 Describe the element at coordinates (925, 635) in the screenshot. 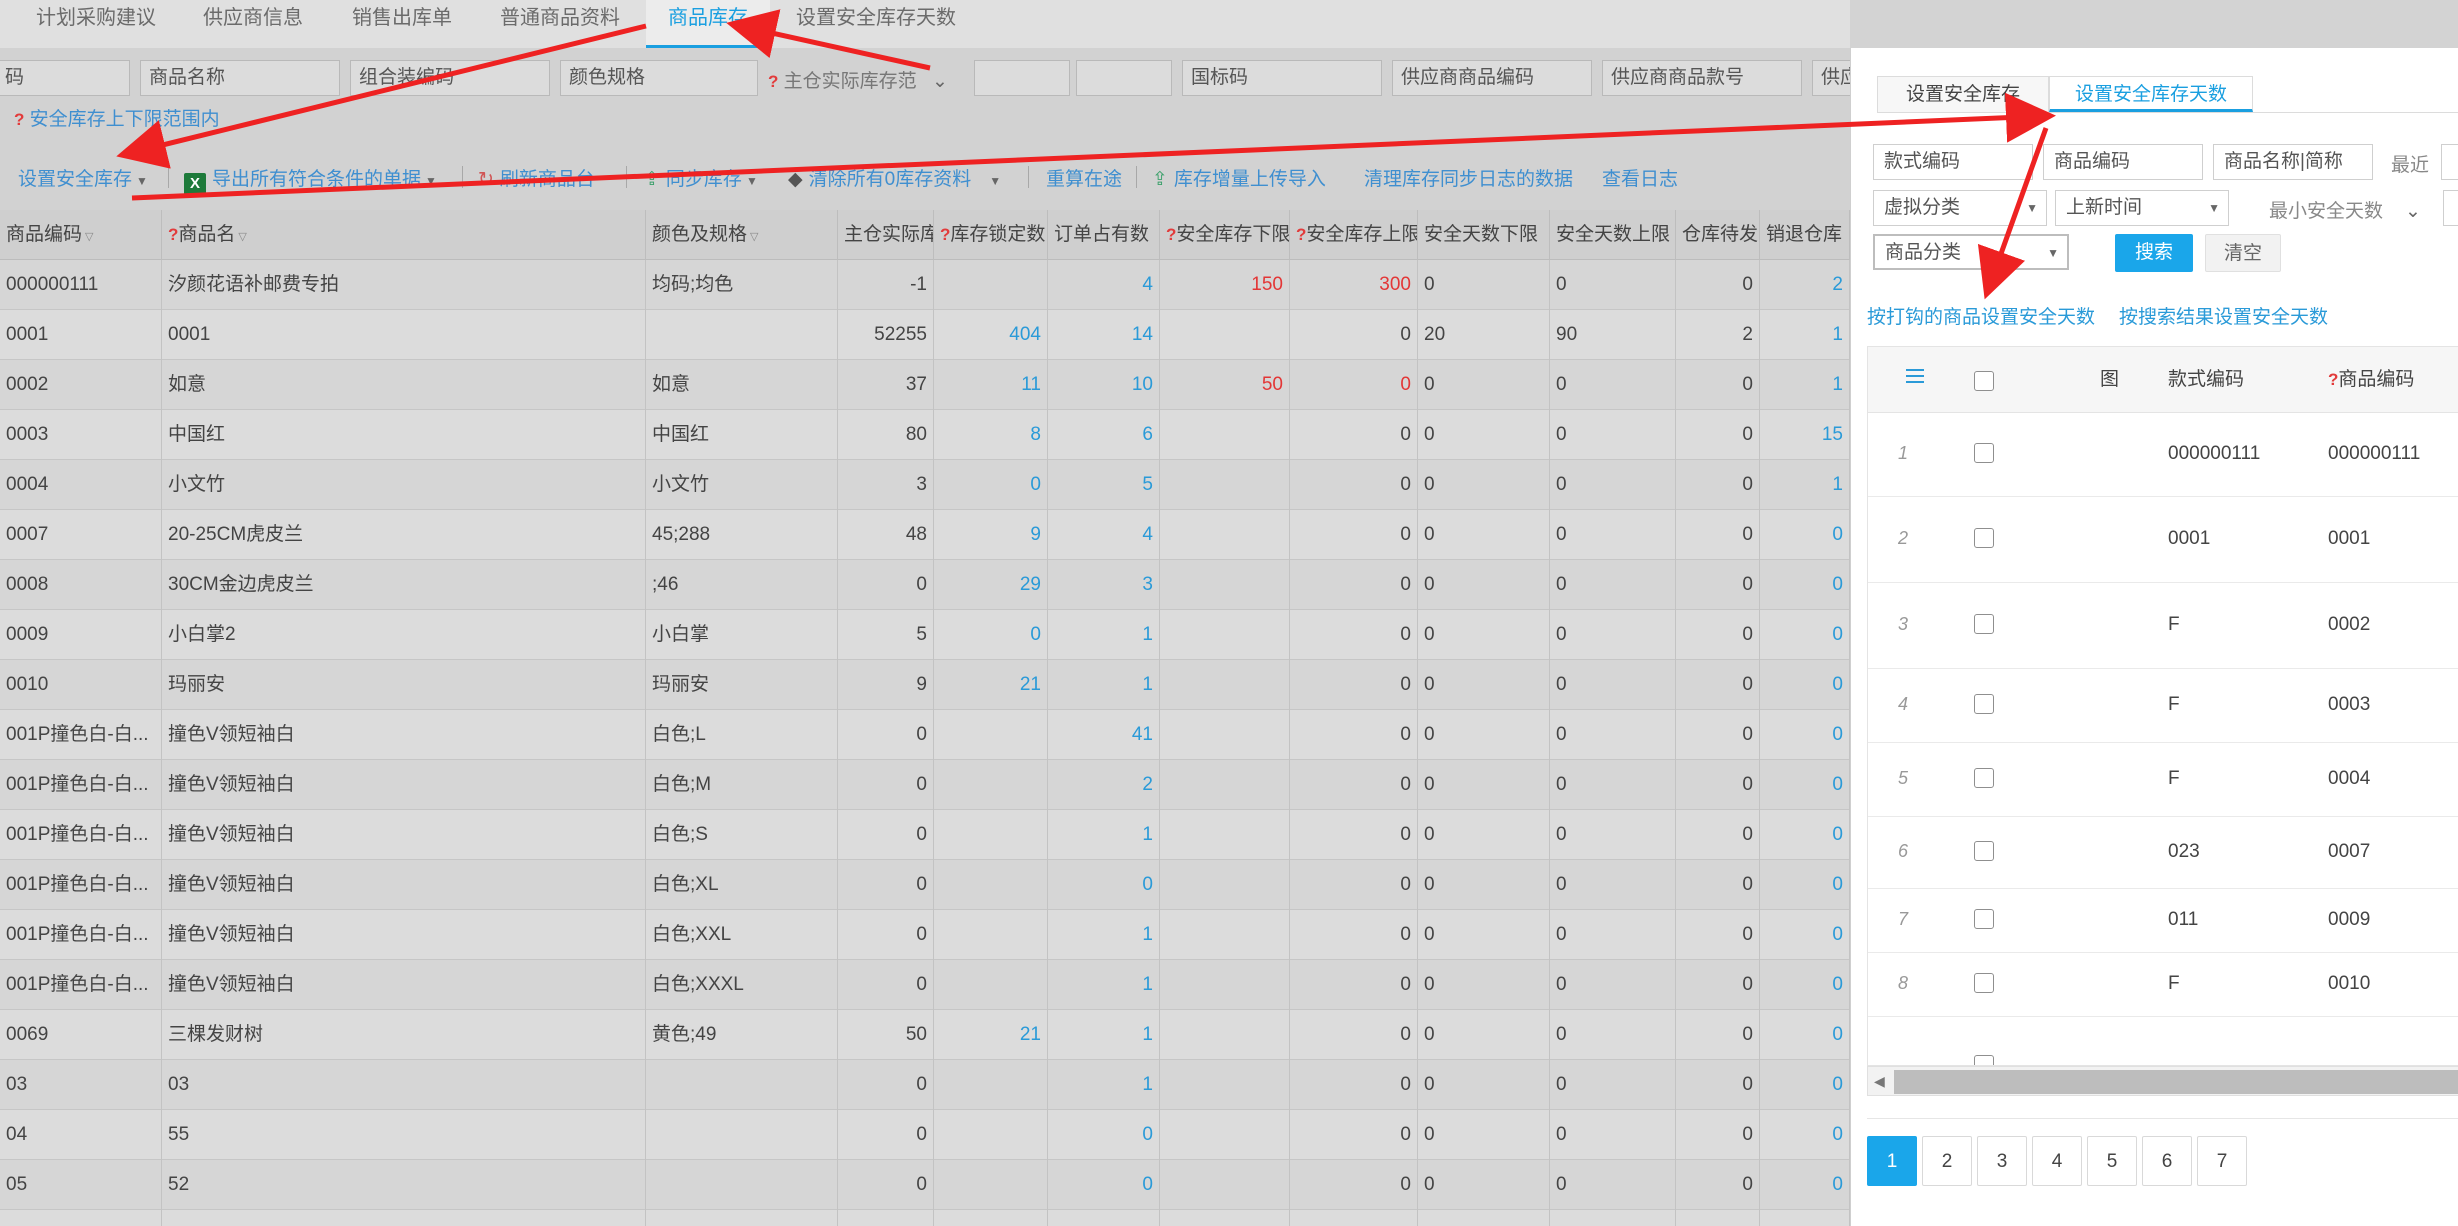

I see `table-row: 0009 小白掌2 小白掌 5 0 1 0 0 0 0 0` at that location.